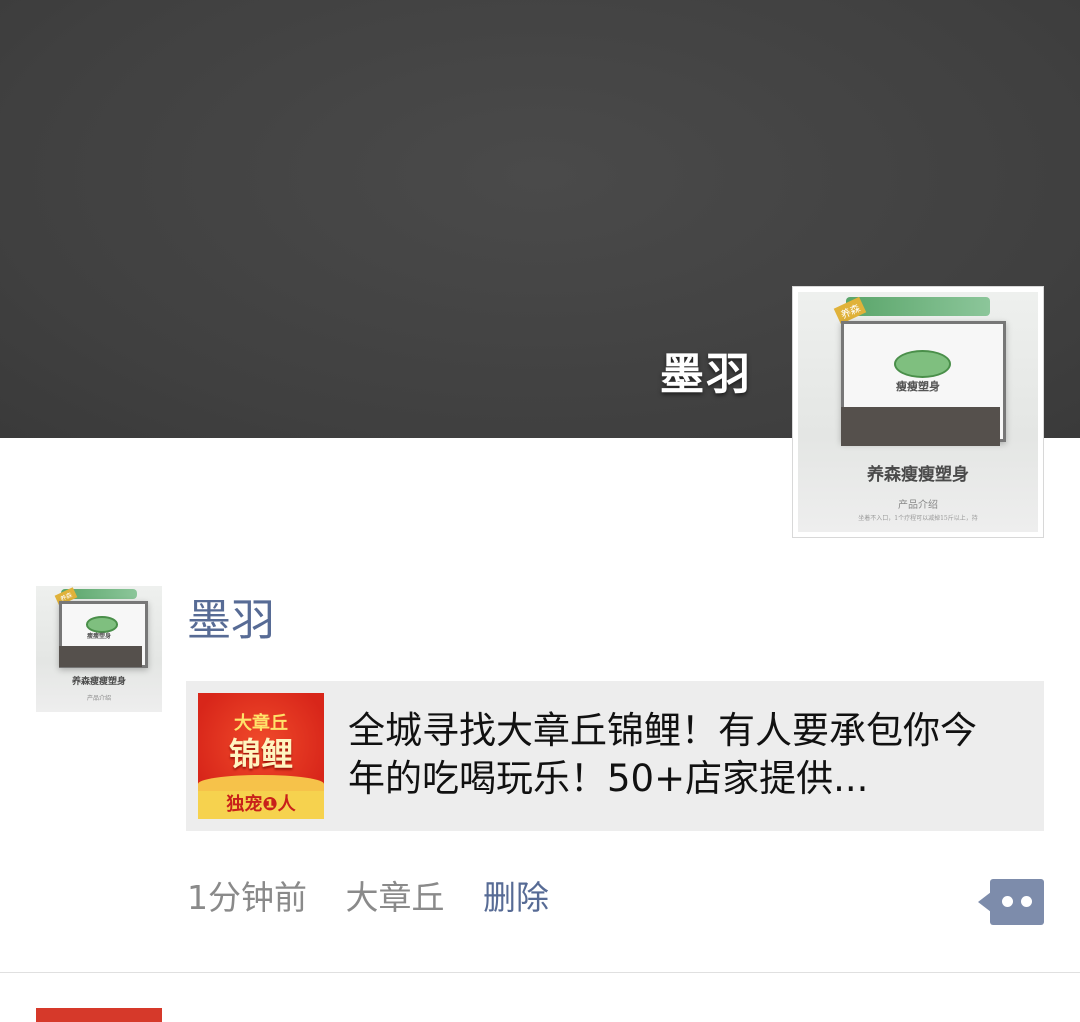 This screenshot has width=1080, height=1022. I want to click on avatar-product-subtitle: 产品介绍, so click(918, 505).